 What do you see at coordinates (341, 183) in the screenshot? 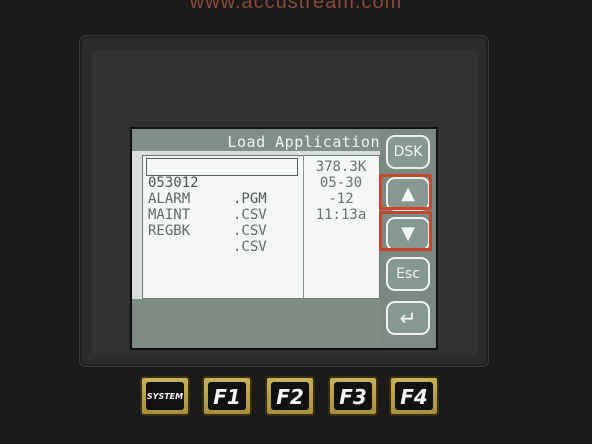
I see `file-date-month-day: 05-30` at bounding box center [341, 183].